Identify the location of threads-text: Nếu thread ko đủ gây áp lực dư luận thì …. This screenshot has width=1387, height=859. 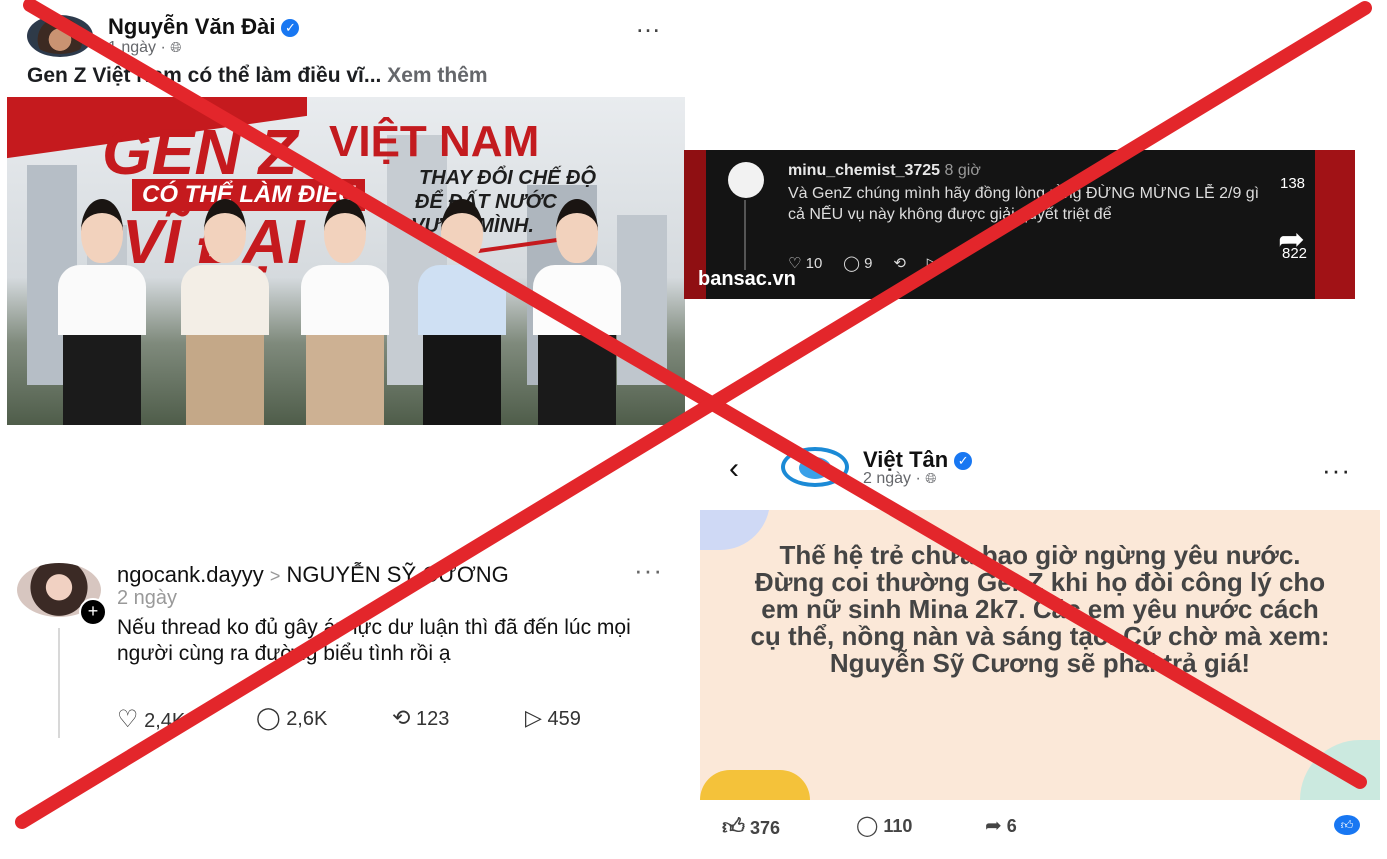
(374, 640).